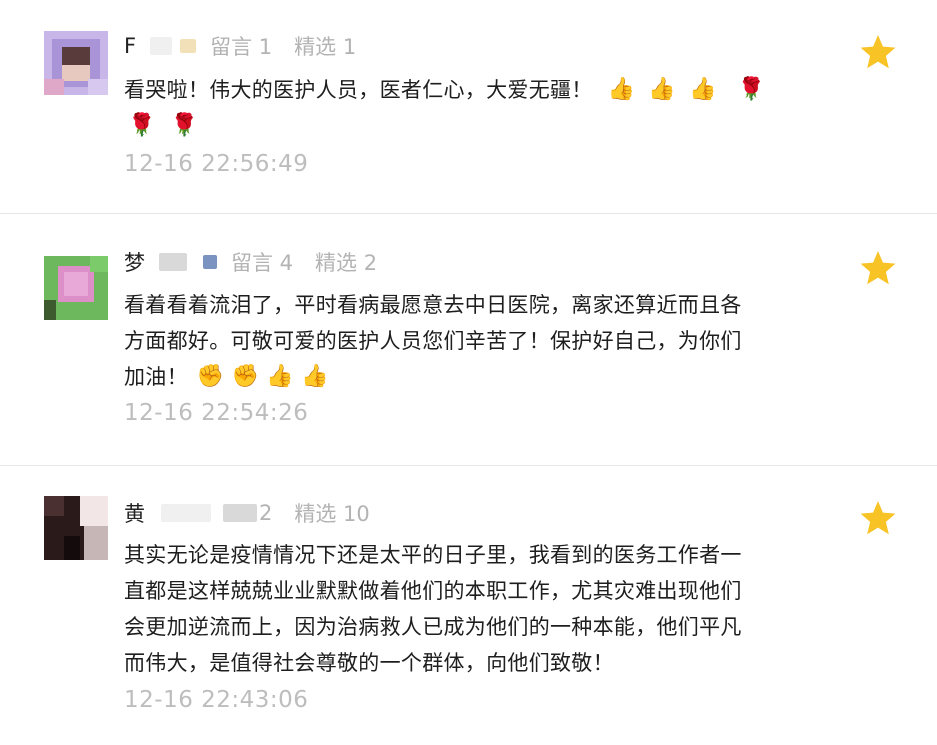  I want to click on comment-line: 而伟大，是值得社会尊敬的一个群体，向他们致敬！, so click(369, 663).